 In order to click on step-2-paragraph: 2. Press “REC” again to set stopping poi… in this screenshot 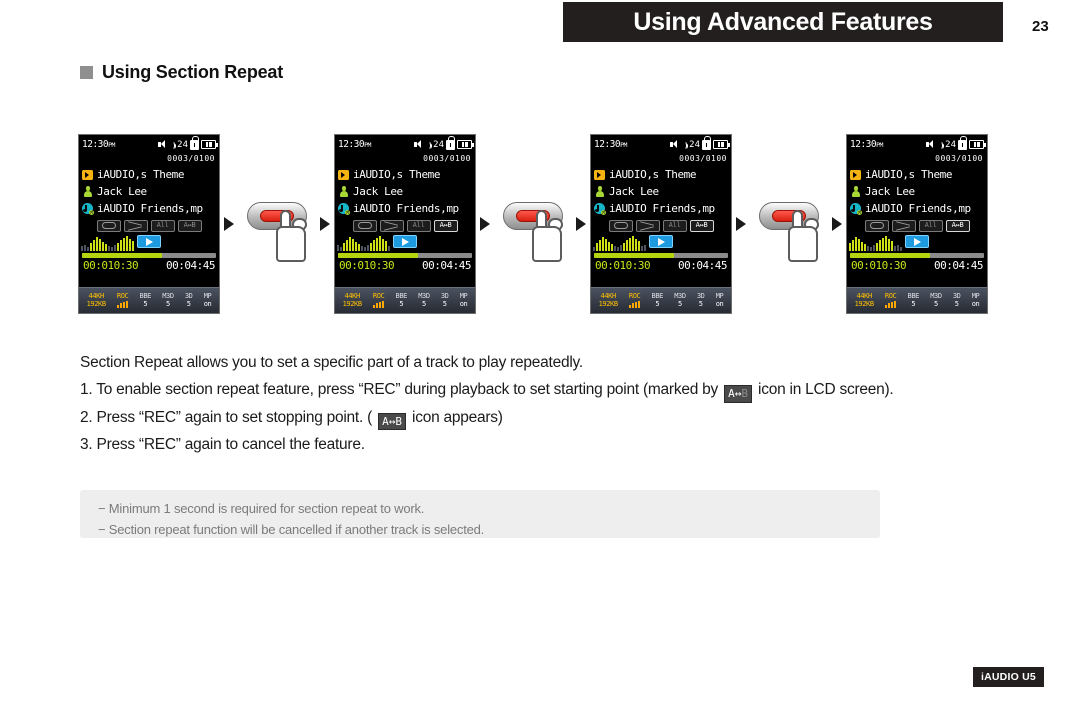, I will do `click(545, 419)`.